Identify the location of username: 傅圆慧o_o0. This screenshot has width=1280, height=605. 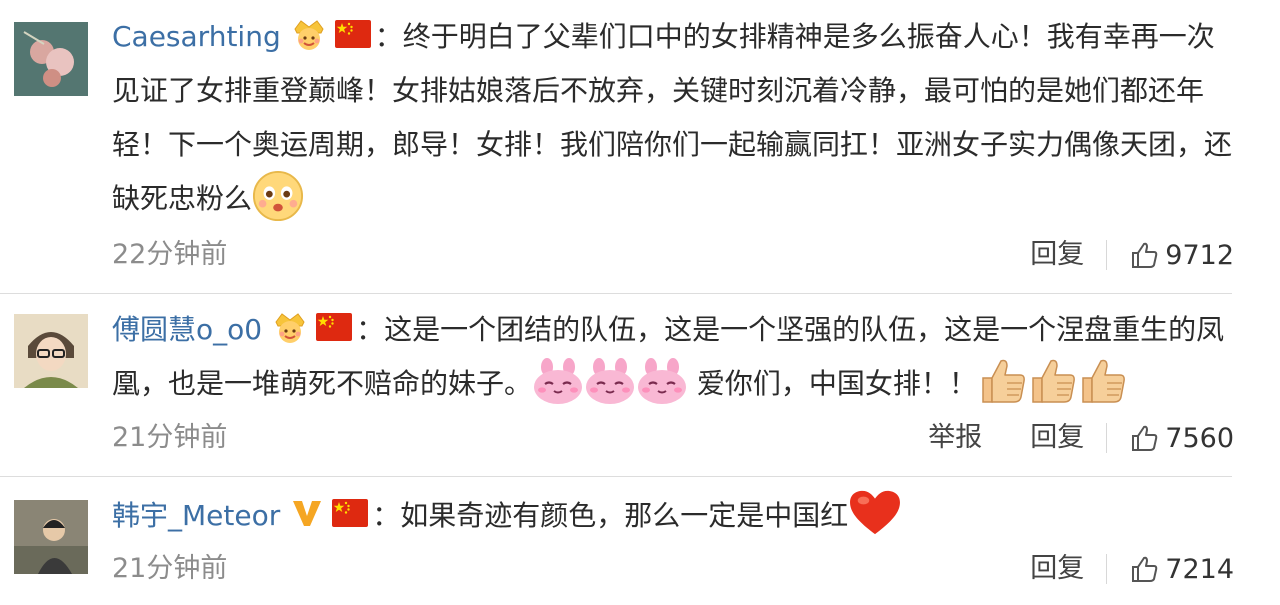
(187, 329).